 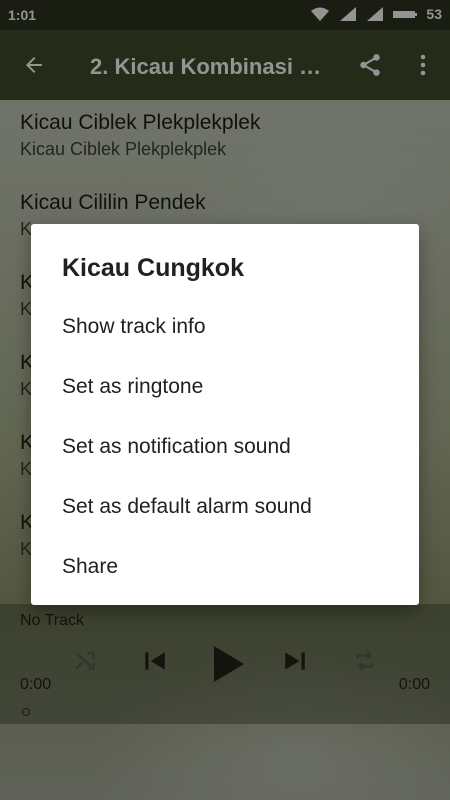 I want to click on dialog-title: Kicau Cungkok, so click(x=153, y=268).